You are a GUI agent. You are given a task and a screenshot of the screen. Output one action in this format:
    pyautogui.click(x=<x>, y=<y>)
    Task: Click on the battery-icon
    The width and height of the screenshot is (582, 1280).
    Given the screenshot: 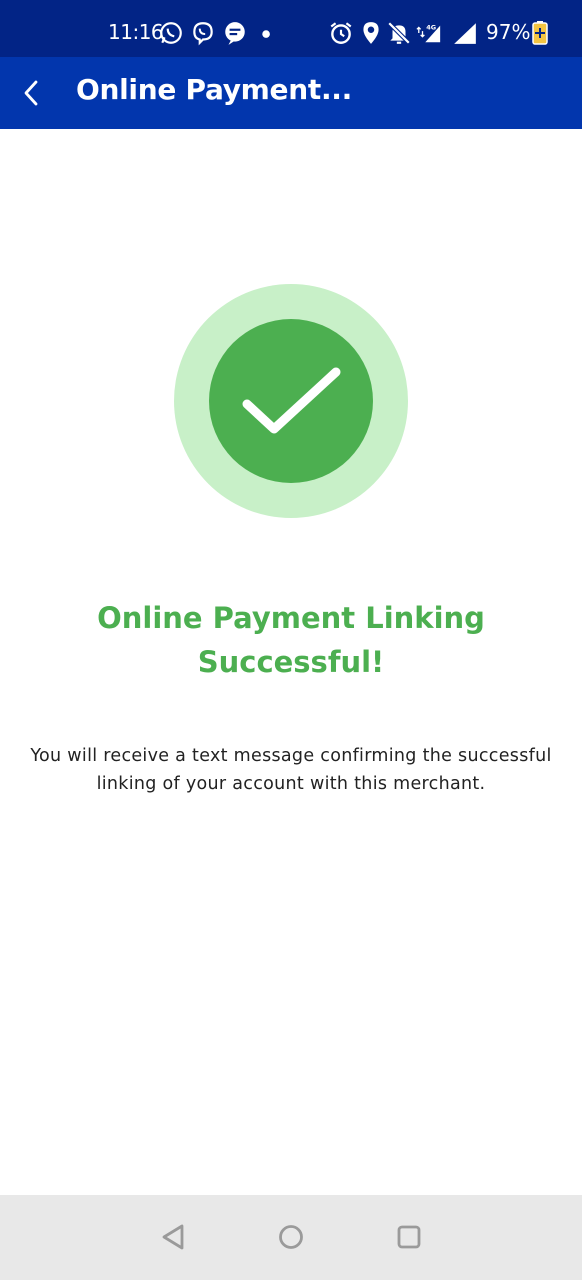 What is the action you would take?
    pyautogui.click(x=540, y=33)
    